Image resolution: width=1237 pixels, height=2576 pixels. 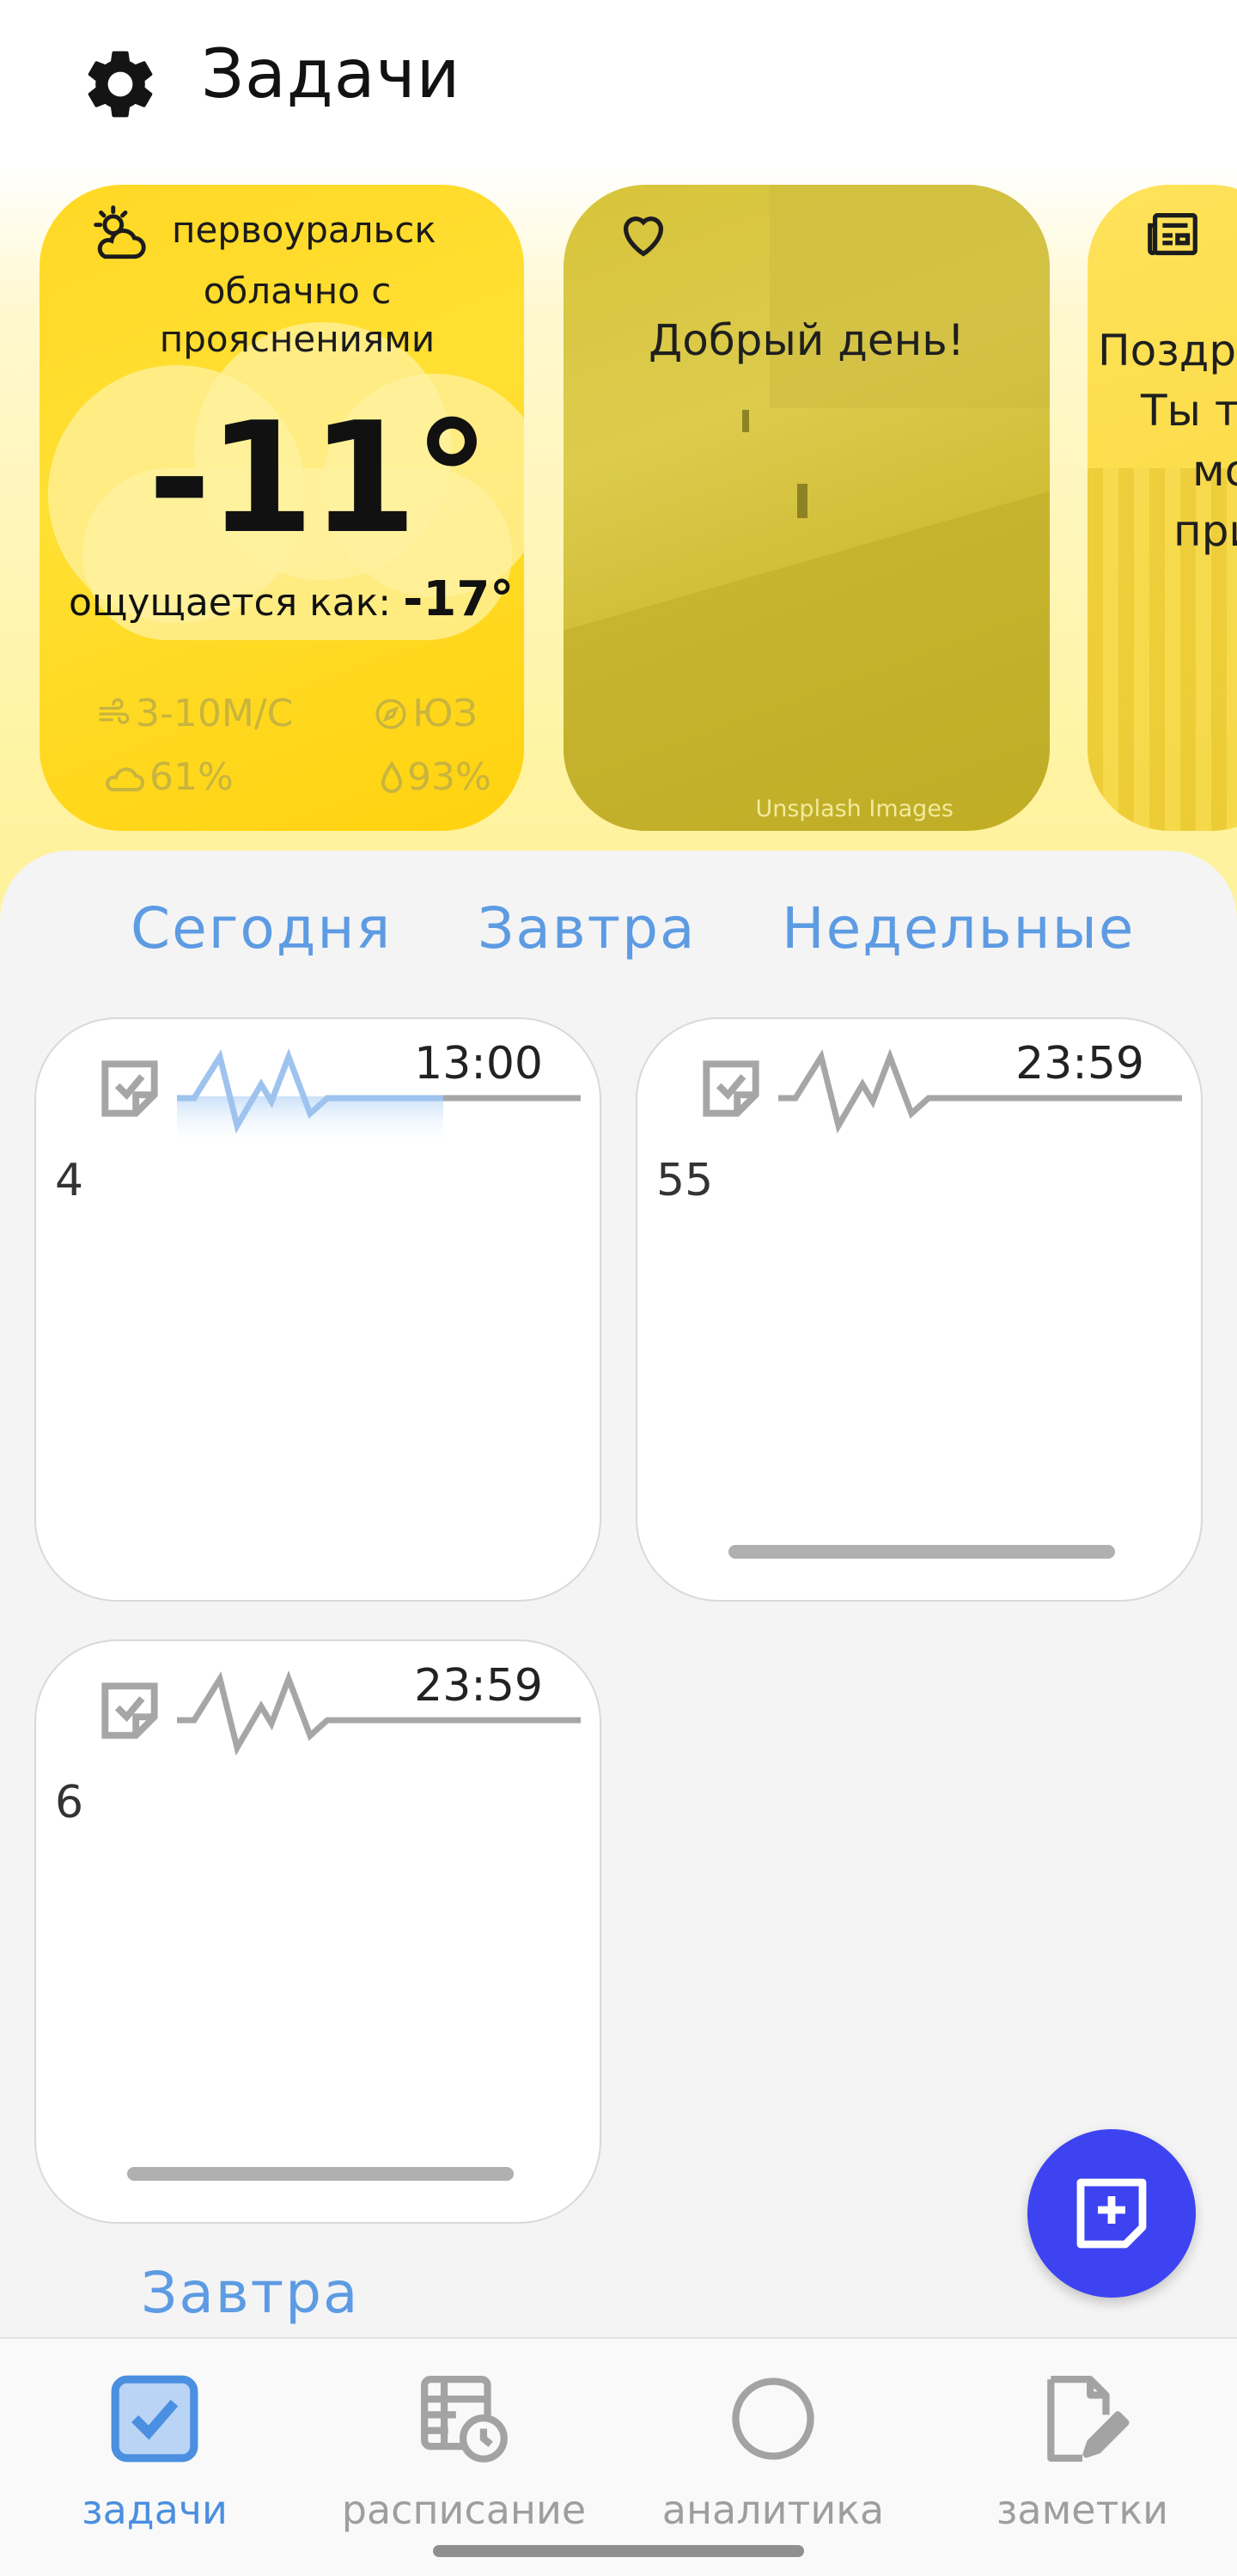 I want to click on heart-icon, so click(x=643, y=234).